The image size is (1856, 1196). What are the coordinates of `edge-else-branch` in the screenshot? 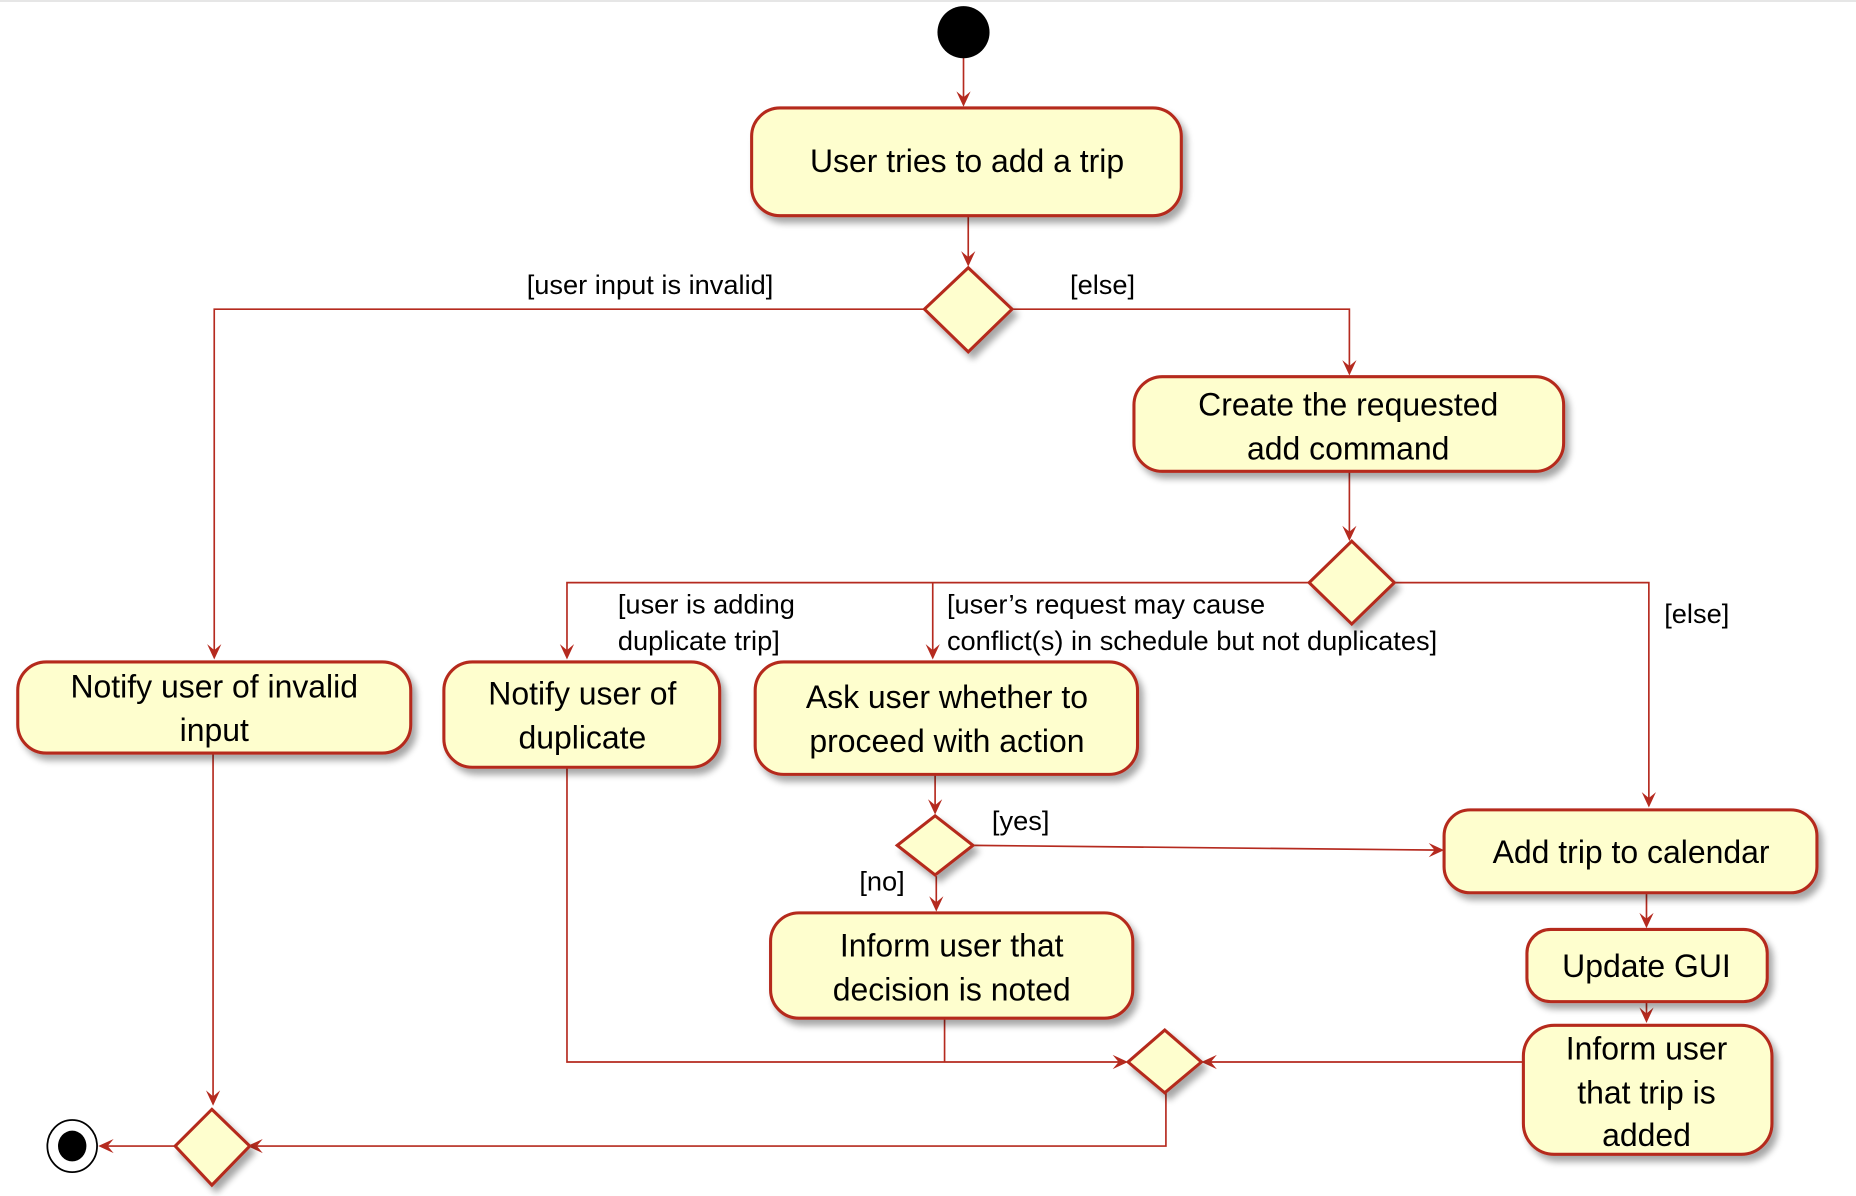 It's located at (1181, 341).